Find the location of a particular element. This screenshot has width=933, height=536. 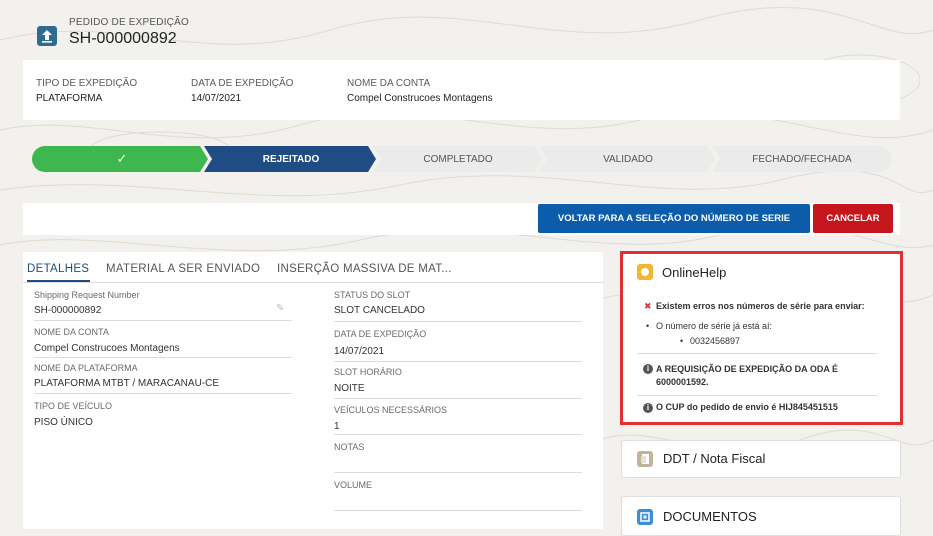

path-step-validado: VALIDADO is located at coordinates (628, 159).